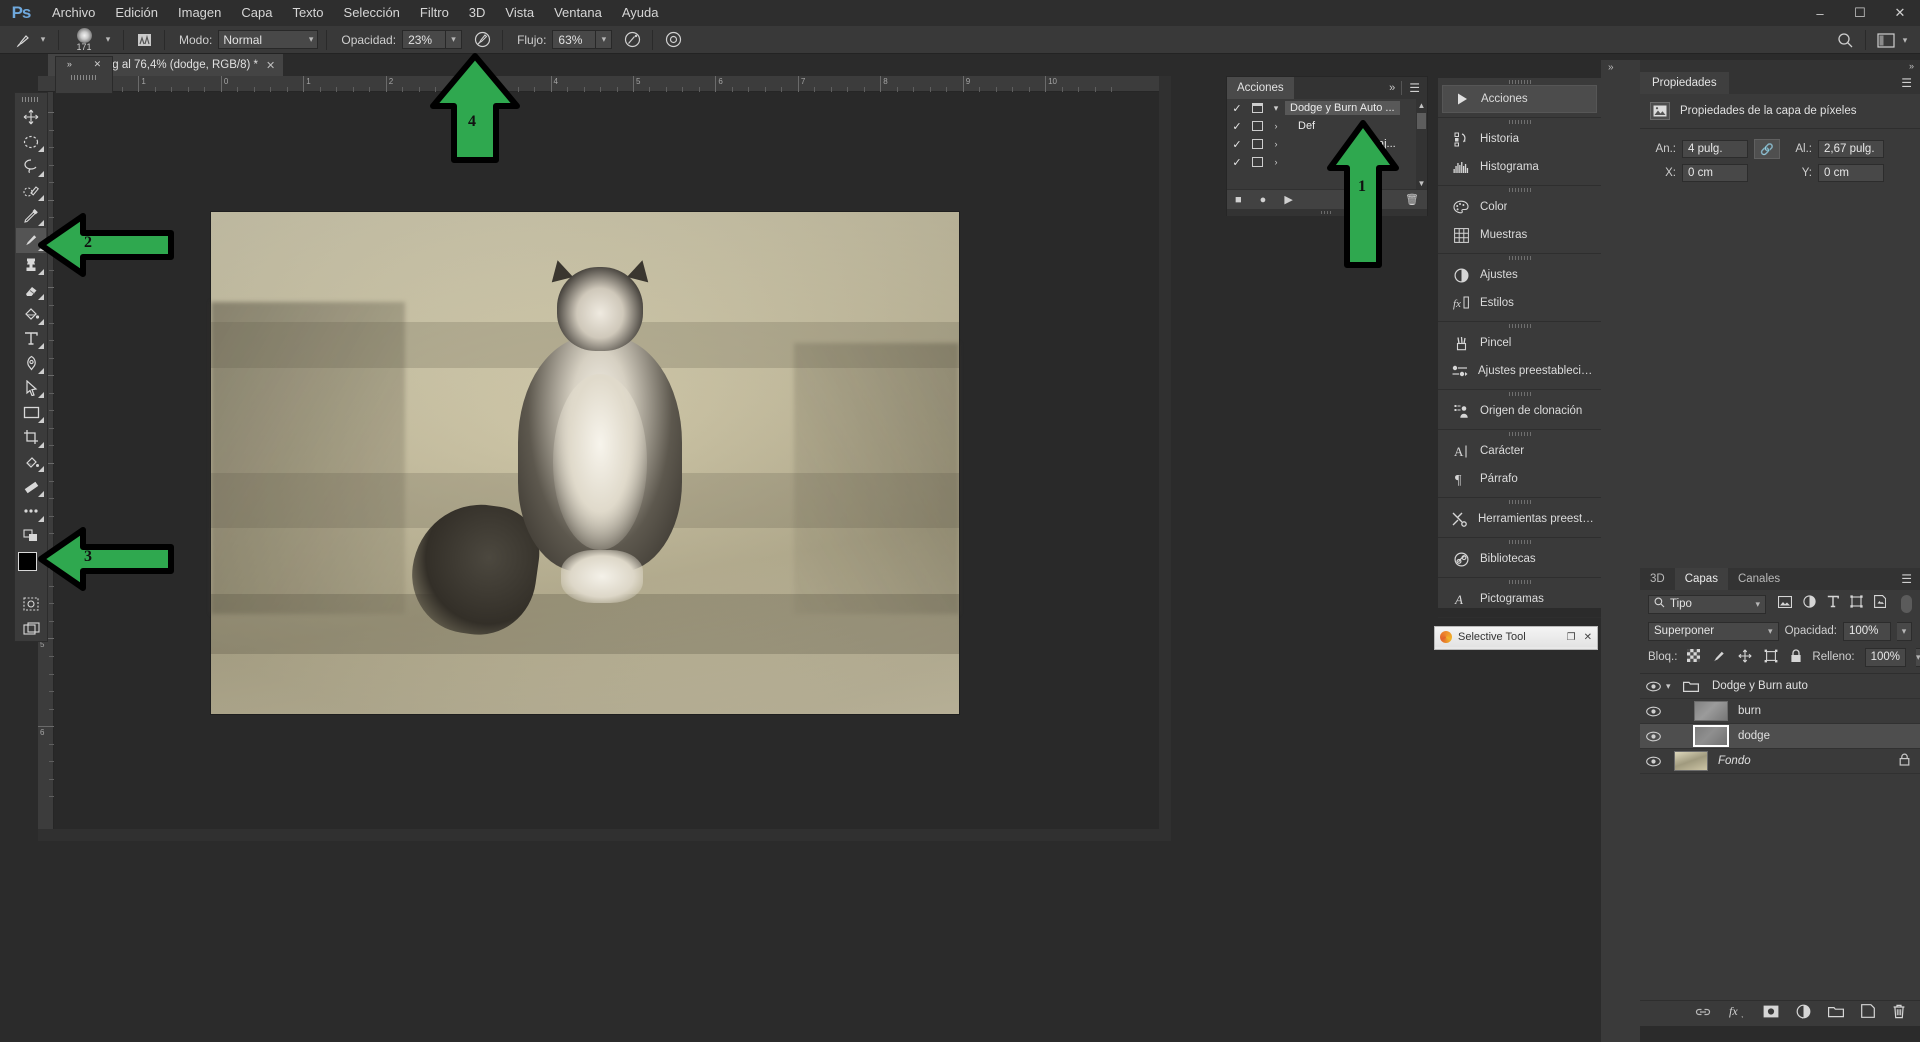  Describe the element at coordinates (1673, 686) in the screenshot. I see `group-twisty-icon: ▾` at that location.